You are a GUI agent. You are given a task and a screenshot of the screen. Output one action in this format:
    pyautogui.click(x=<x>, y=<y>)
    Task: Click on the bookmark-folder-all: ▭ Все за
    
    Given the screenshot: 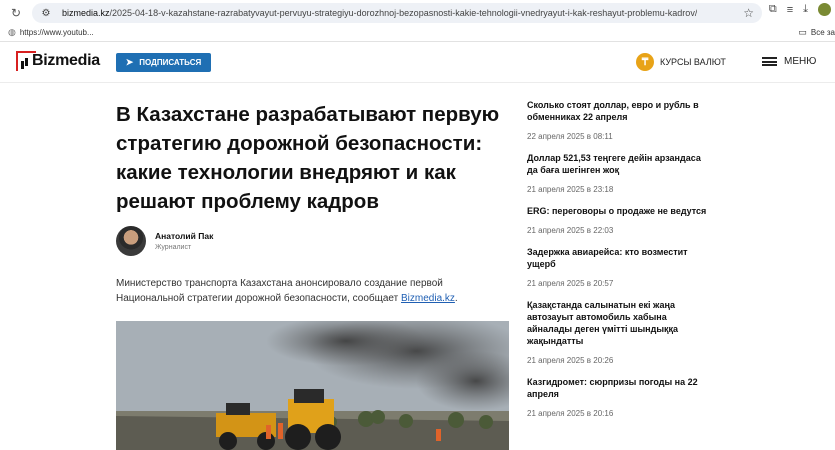 What is the action you would take?
    pyautogui.click(x=816, y=32)
    